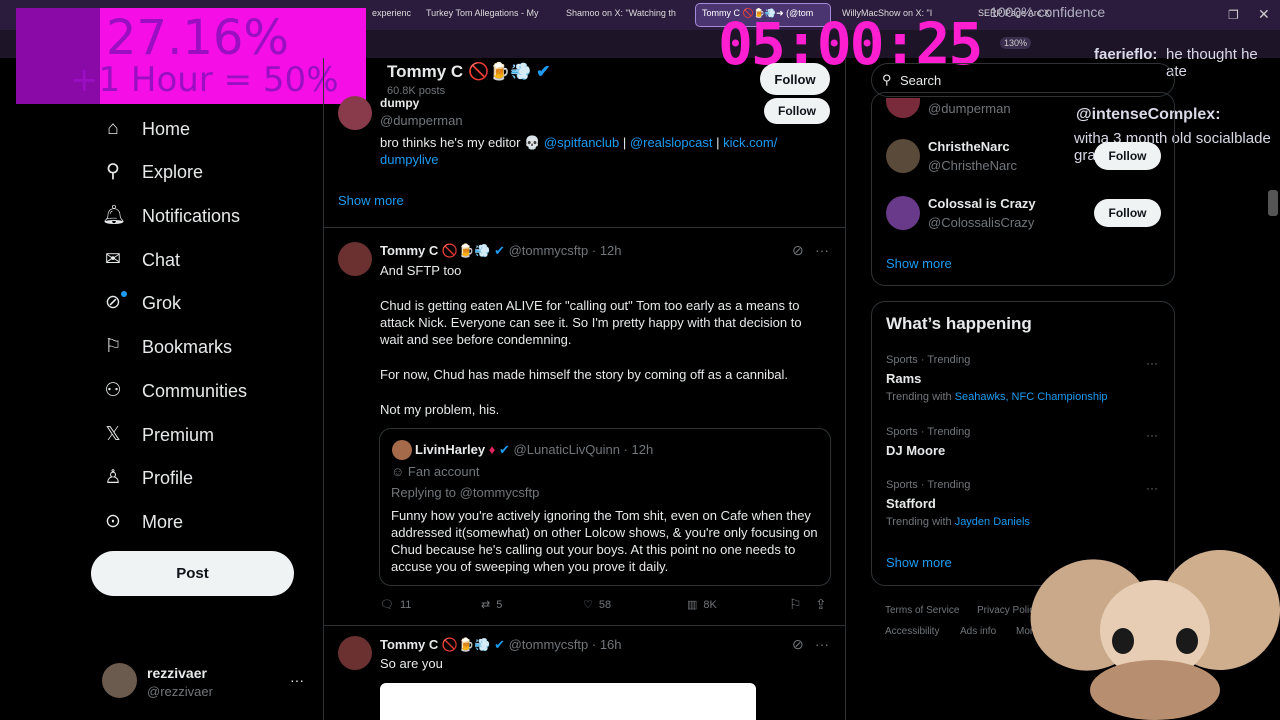 Image resolution: width=1280 pixels, height=720 pixels. Describe the element at coordinates (192, 573) in the screenshot. I see `post-button: Post` at that location.